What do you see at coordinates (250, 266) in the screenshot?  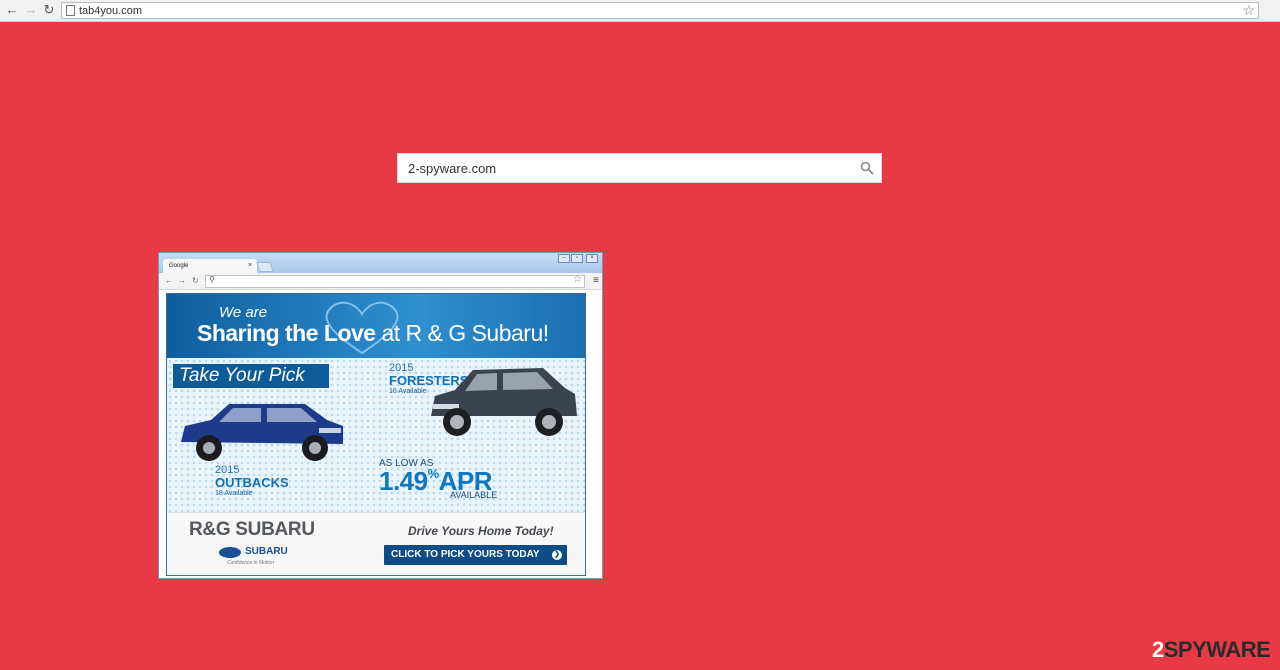 I see `popup-tab-close-icon: ×` at bounding box center [250, 266].